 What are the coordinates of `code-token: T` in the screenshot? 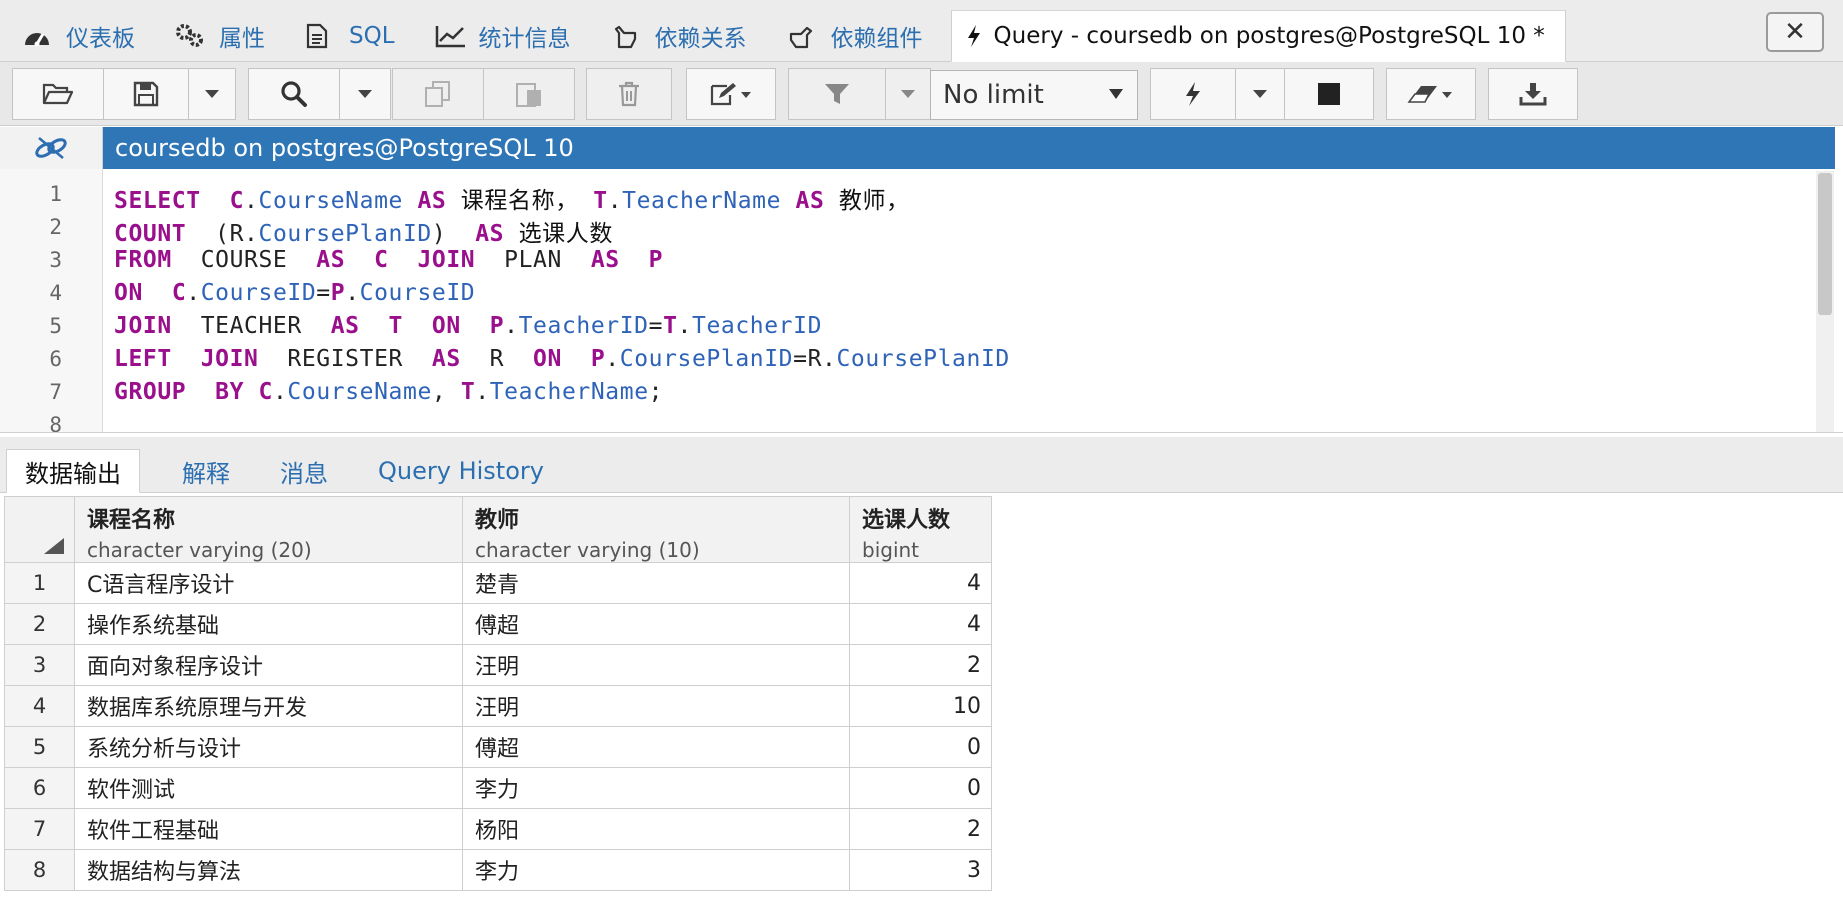 It's located at (670, 326).